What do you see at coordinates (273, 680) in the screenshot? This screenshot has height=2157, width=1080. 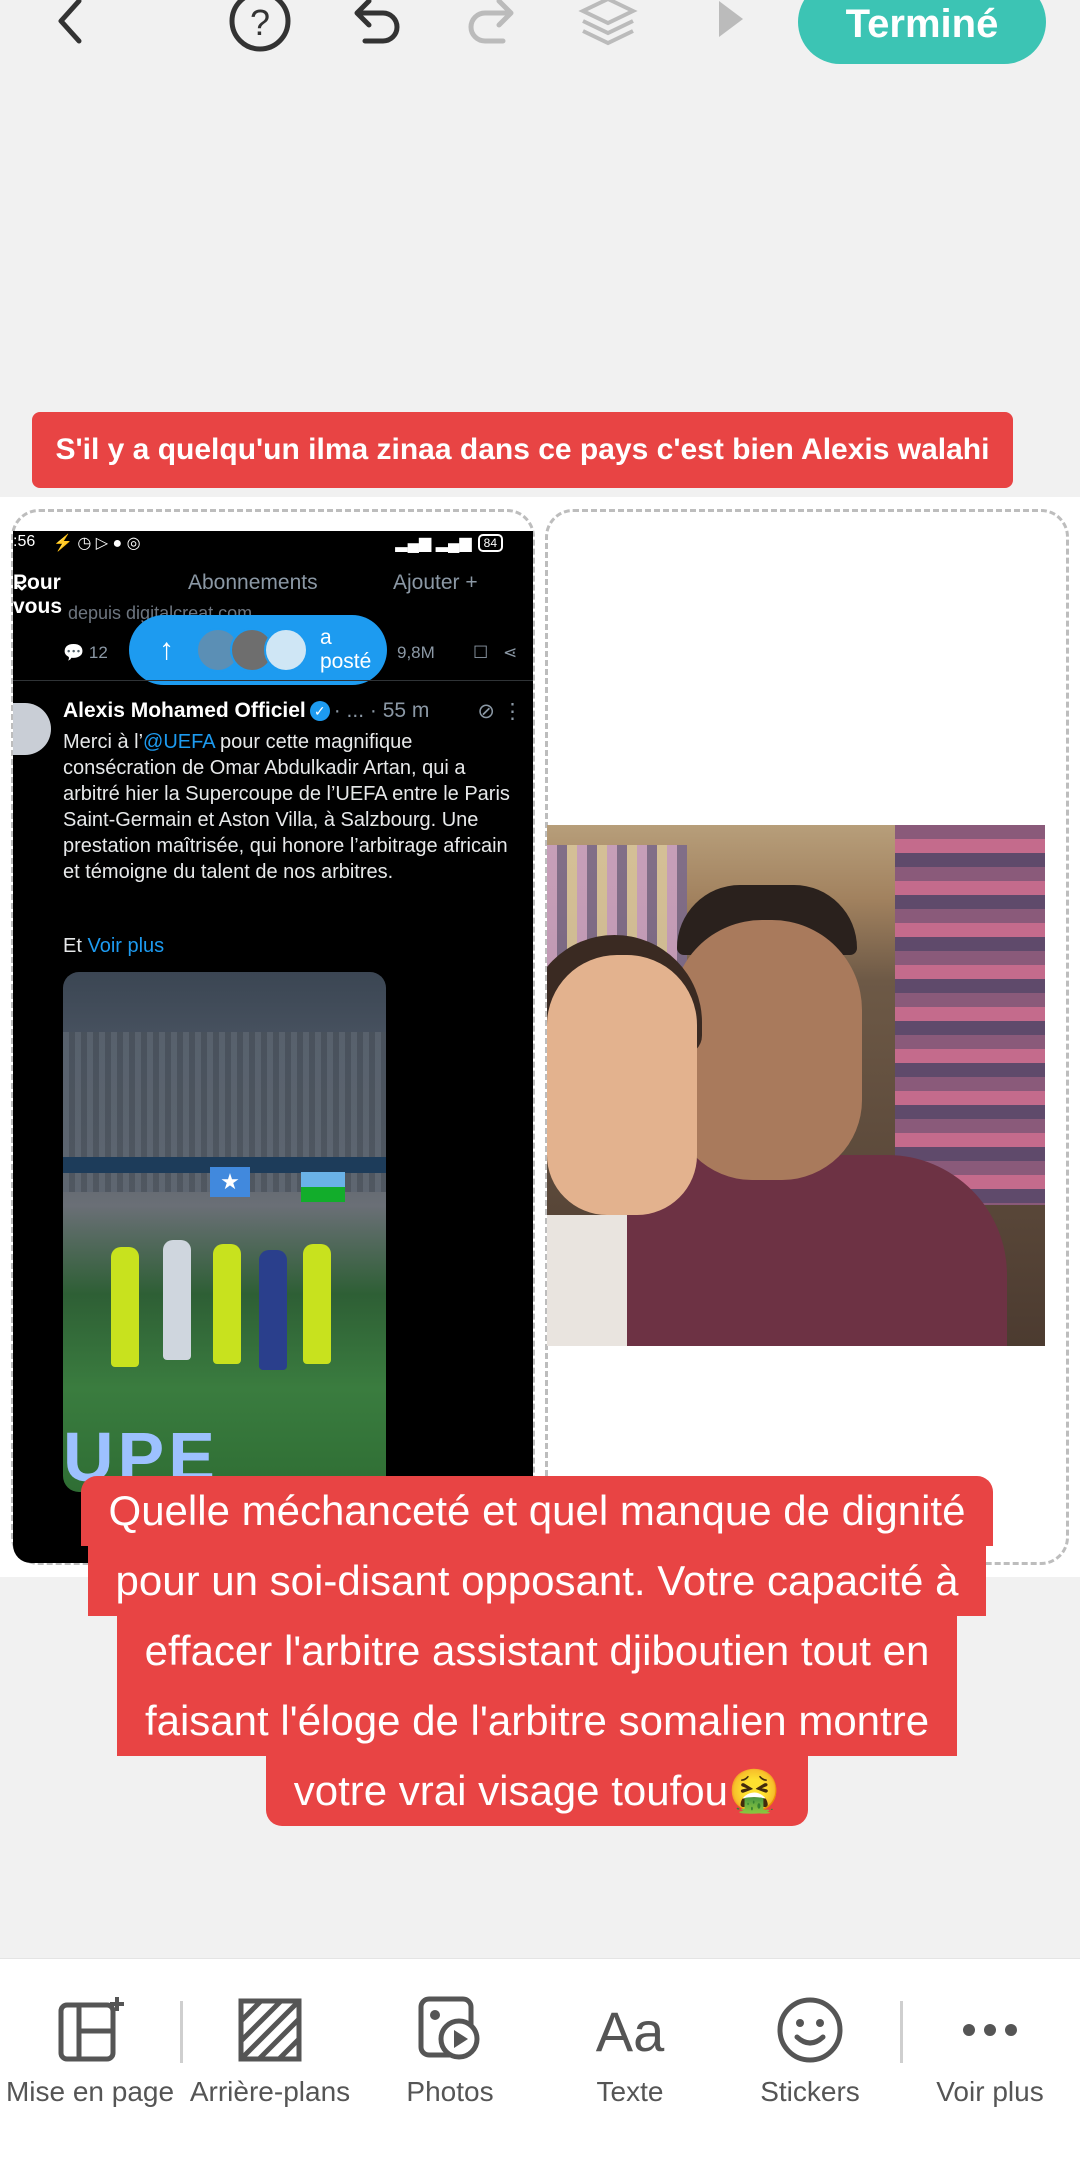 I see `divider` at bounding box center [273, 680].